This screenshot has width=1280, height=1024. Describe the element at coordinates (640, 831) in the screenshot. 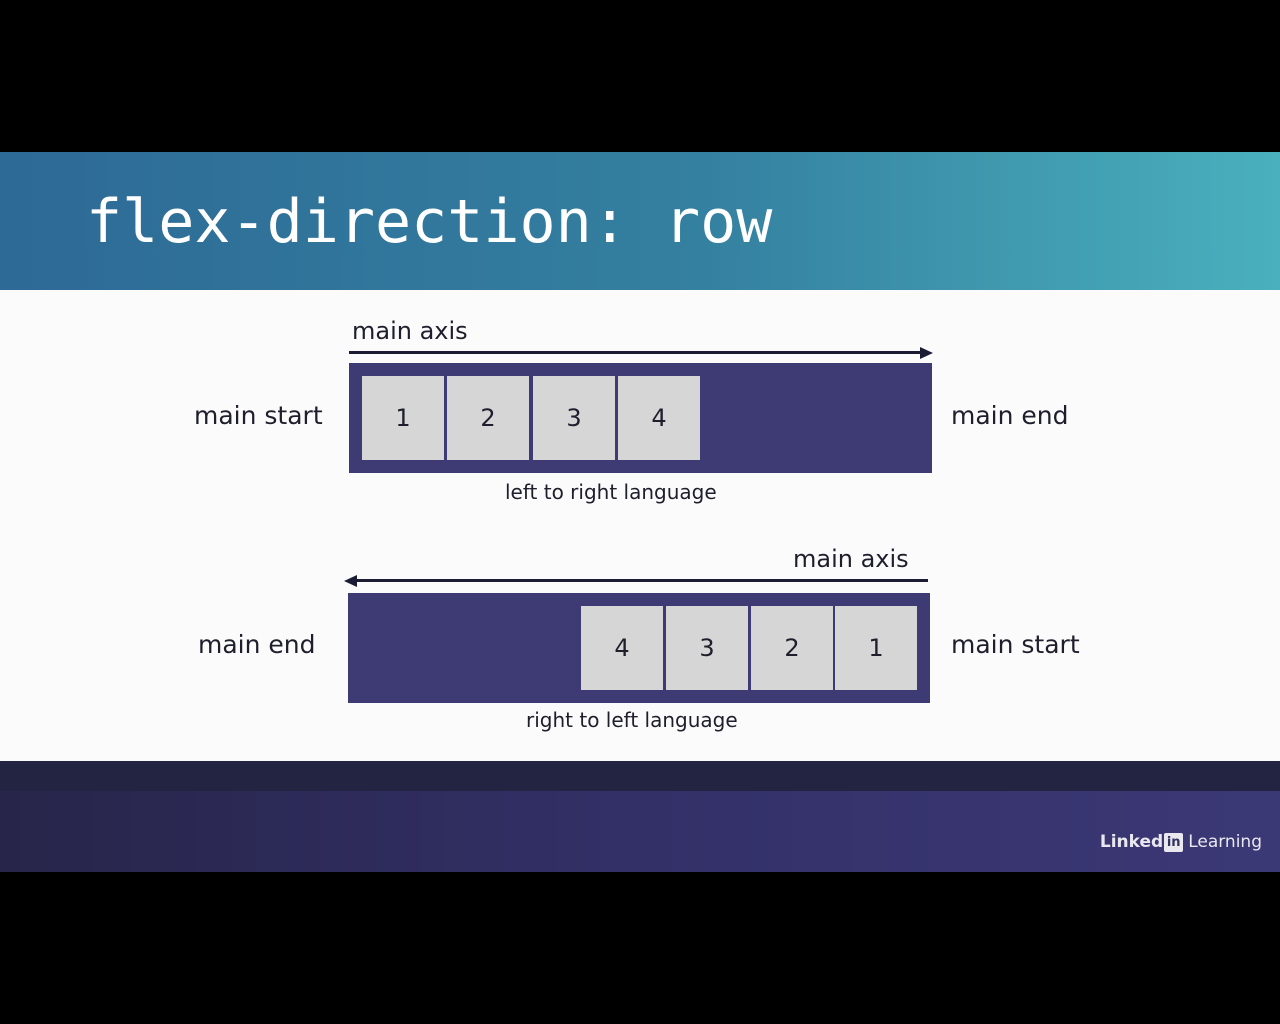

I see `footer-bar: Linked in Learning` at that location.